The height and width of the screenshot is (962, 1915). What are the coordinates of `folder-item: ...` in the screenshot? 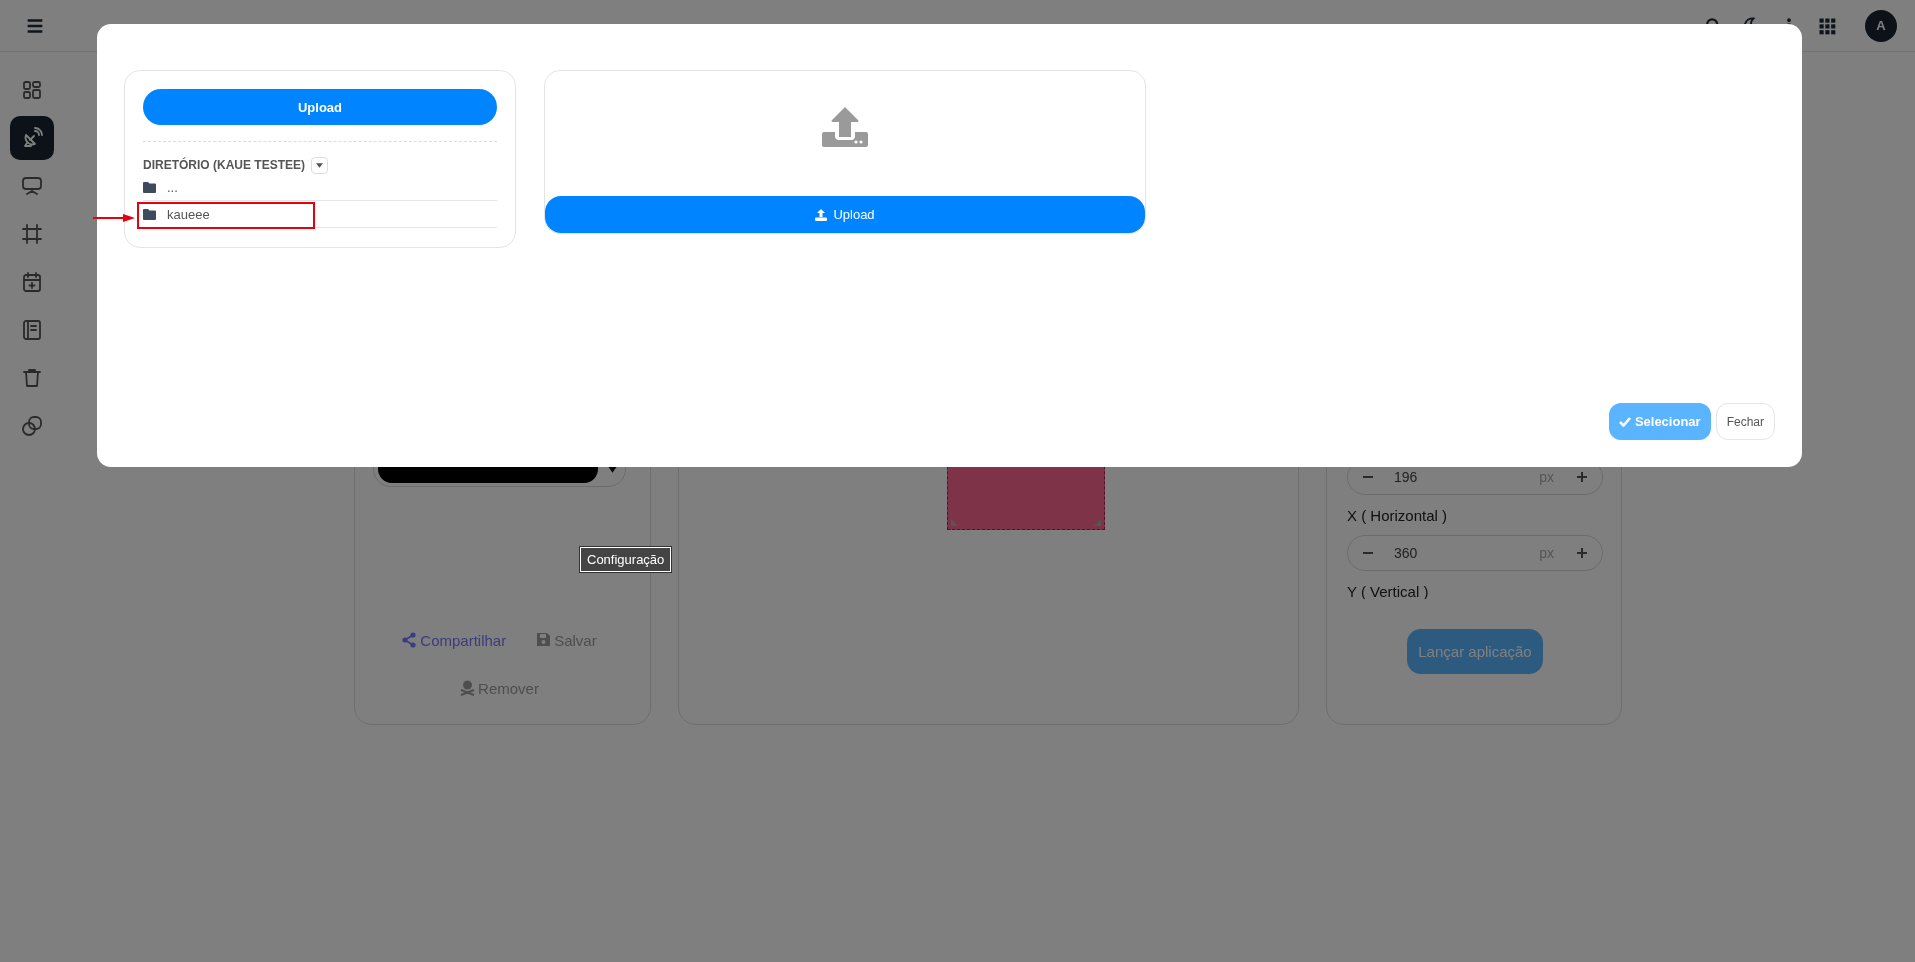 It's located at (320, 187).